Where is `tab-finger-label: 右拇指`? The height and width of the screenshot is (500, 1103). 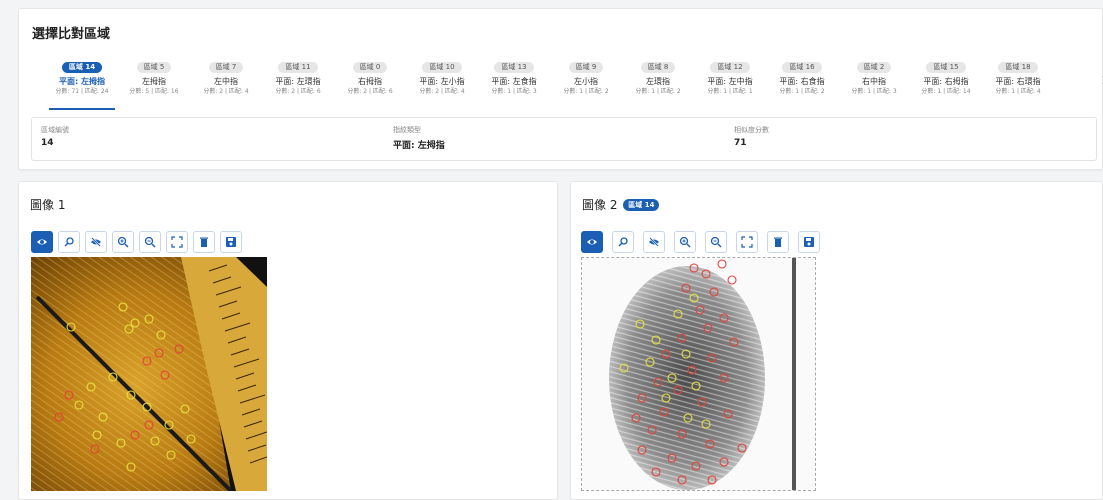
tab-finger-label: 右拇指 is located at coordinates (370, 81).